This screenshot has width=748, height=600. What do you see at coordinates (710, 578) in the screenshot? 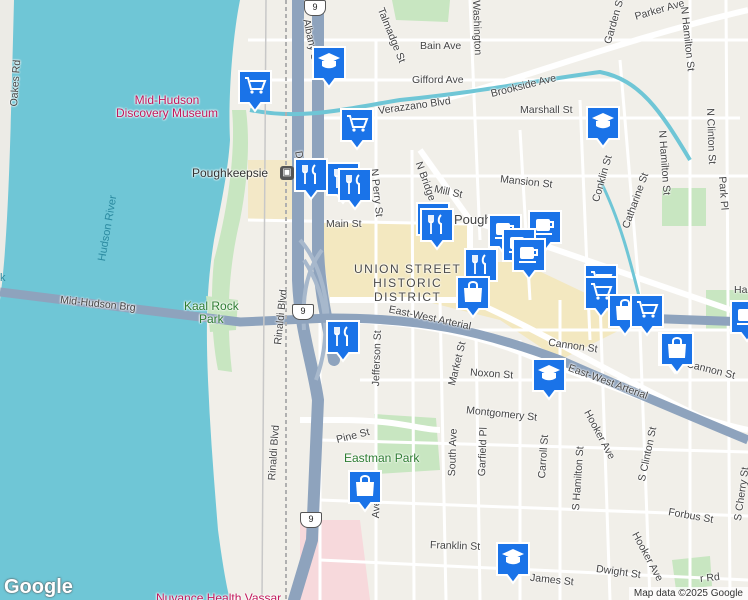
I see `street-label-r-rd: r Rd` at bounding box center [710, 578].